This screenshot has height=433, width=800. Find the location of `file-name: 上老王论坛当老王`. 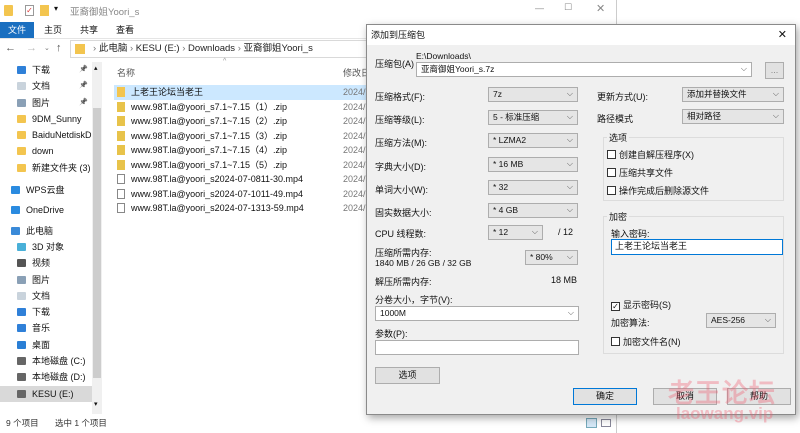

file-name: 上老王论坛当老王 is located at coordinates (167, 92).